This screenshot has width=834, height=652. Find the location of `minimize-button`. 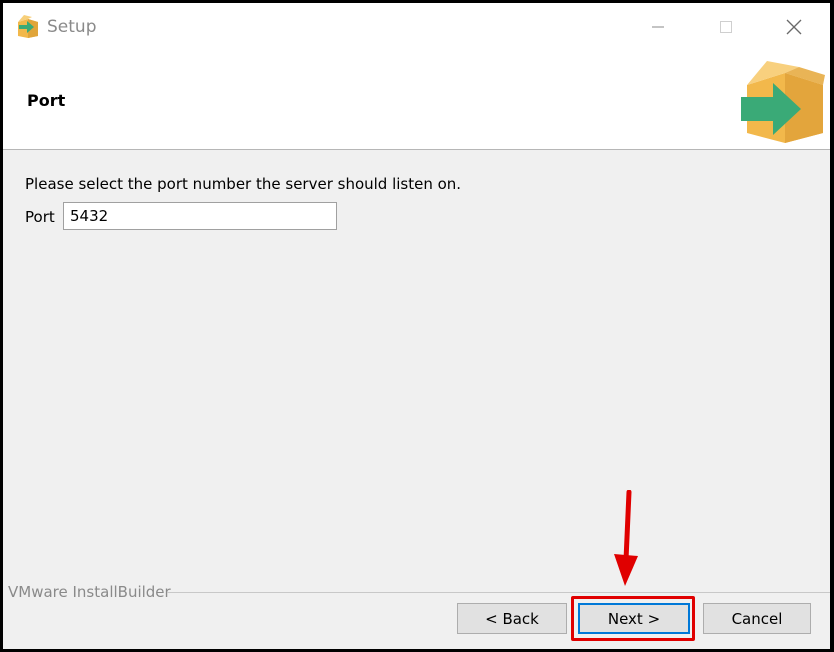

minimize-button is located at coordinates (658, 27).